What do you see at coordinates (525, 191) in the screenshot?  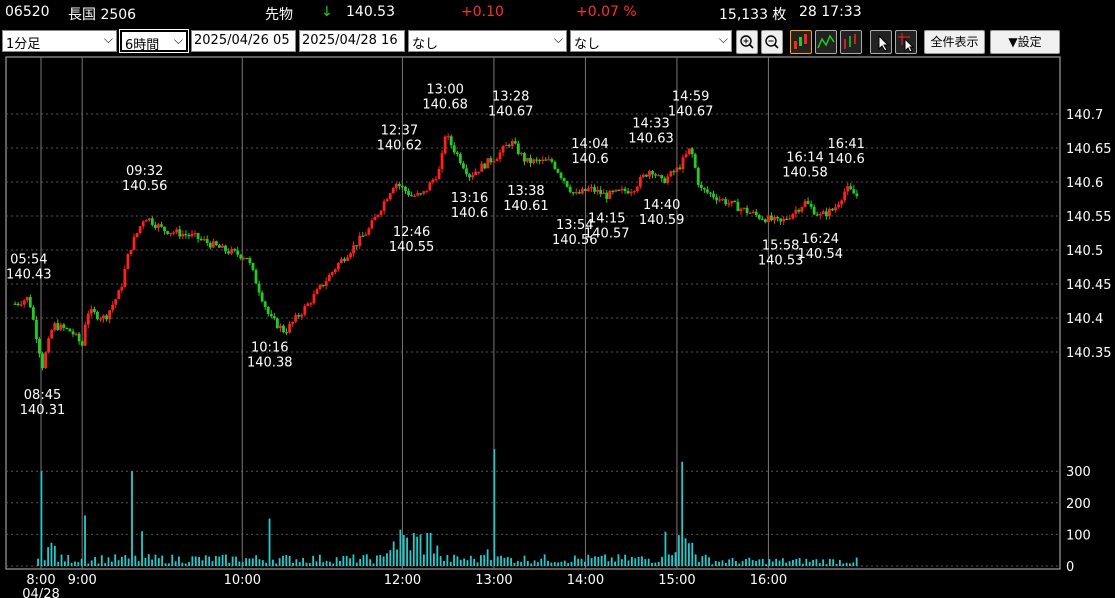 I see `annotation-time: 13:38` at bounding box center [525, 191].